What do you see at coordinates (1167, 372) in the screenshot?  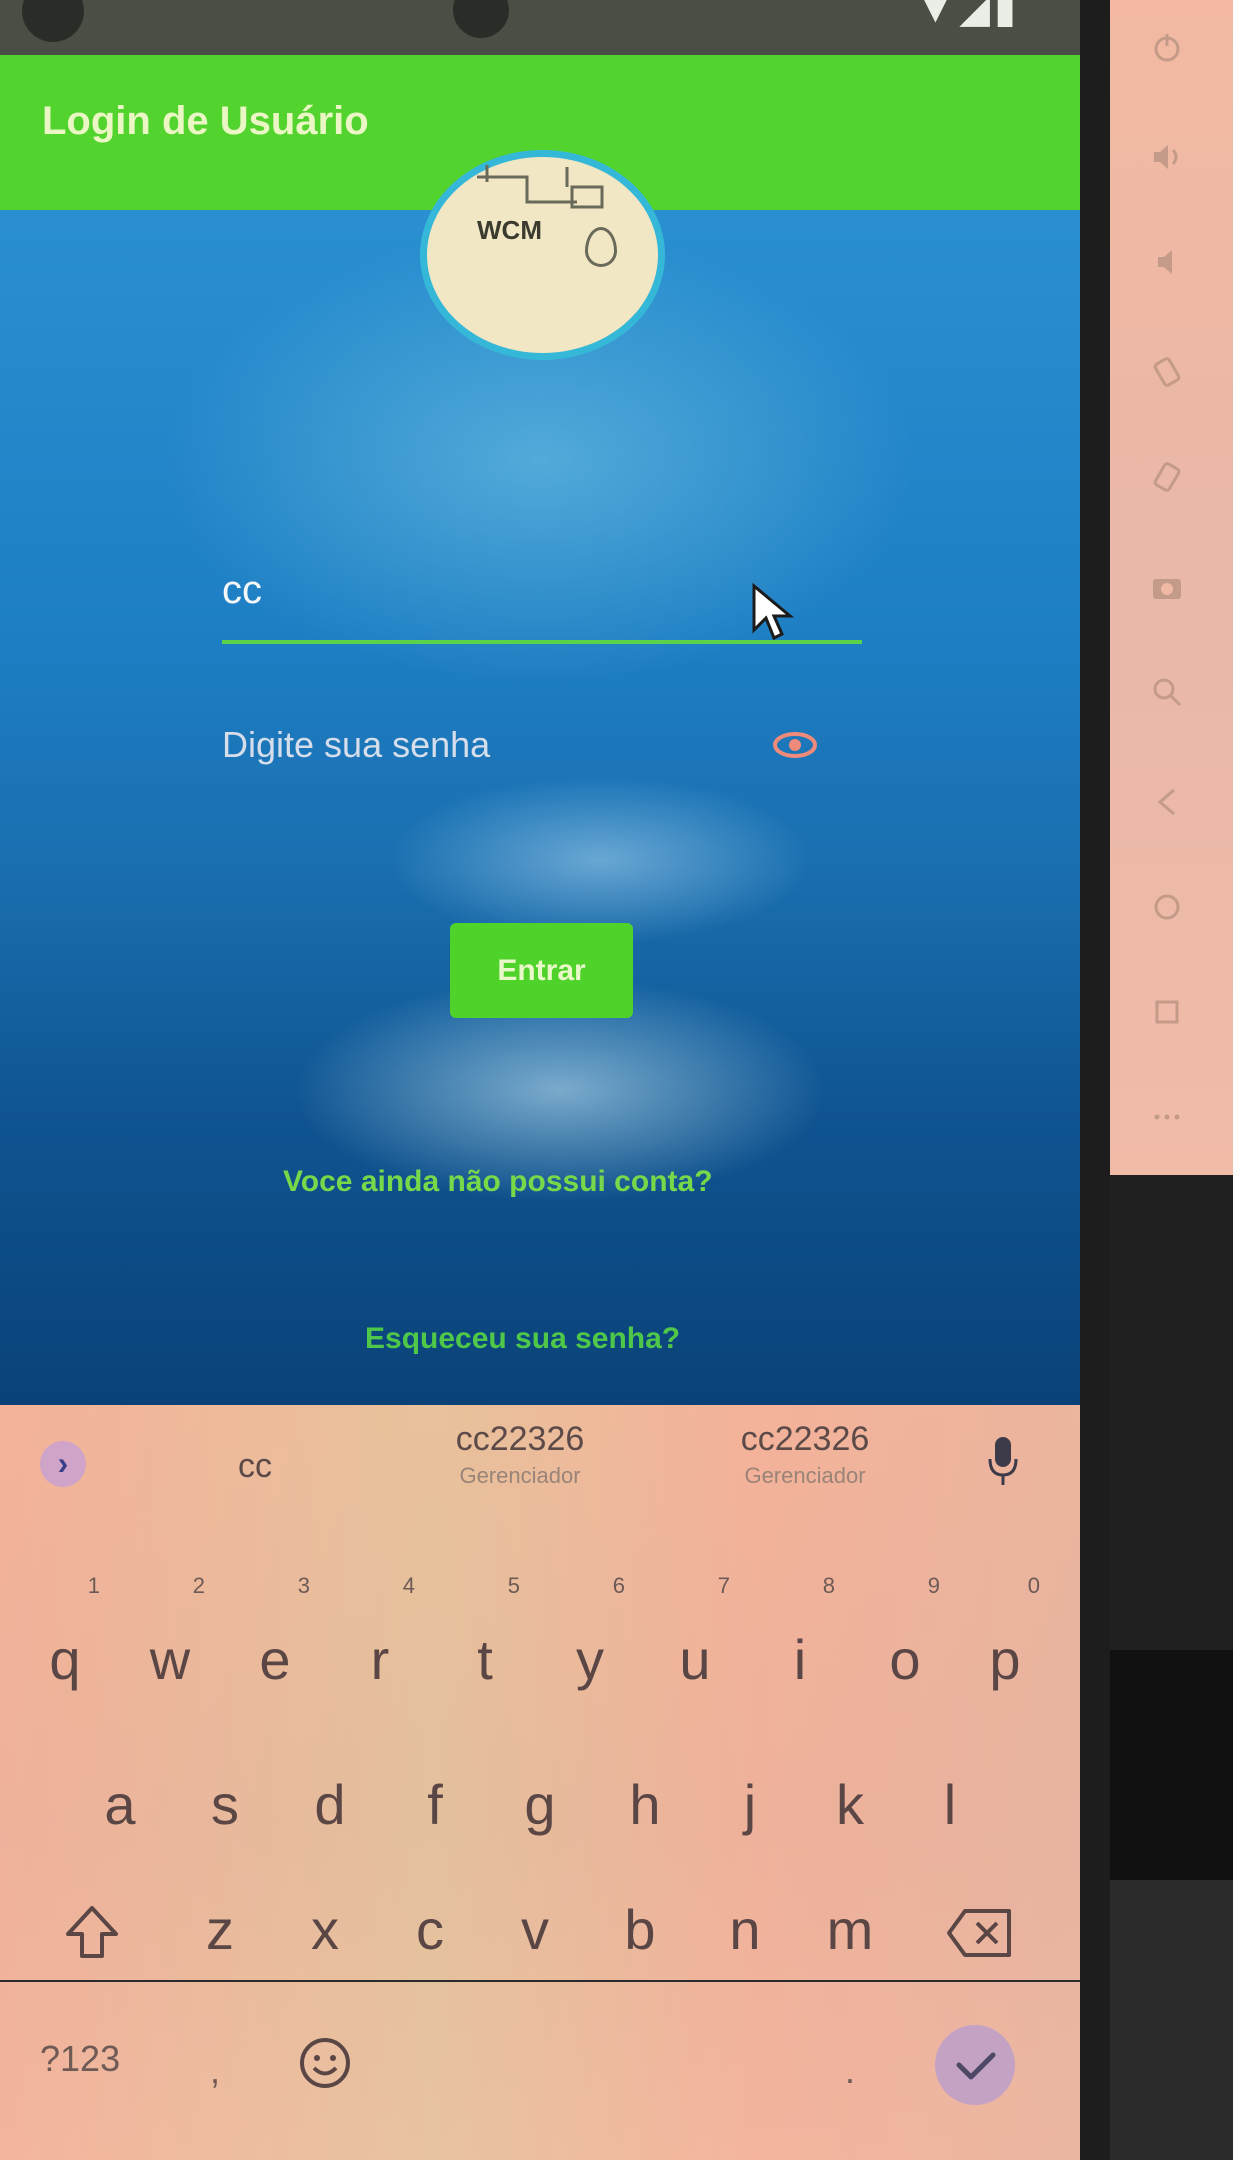 I see `rotate-left-icon` at bounding box center [1167, 372].